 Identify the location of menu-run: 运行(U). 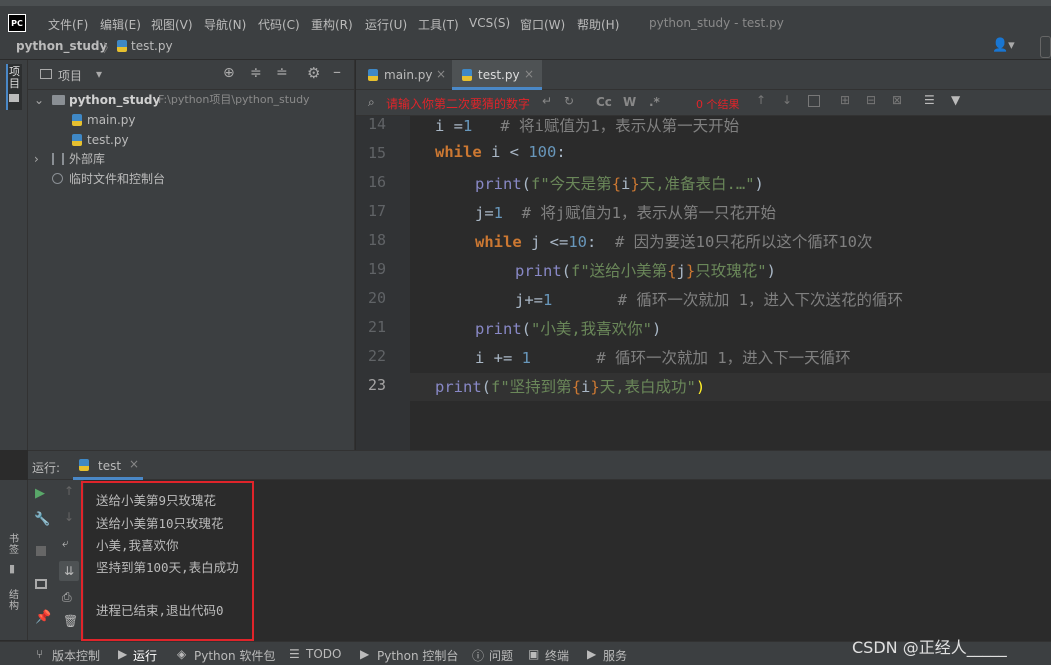
(386, 24).